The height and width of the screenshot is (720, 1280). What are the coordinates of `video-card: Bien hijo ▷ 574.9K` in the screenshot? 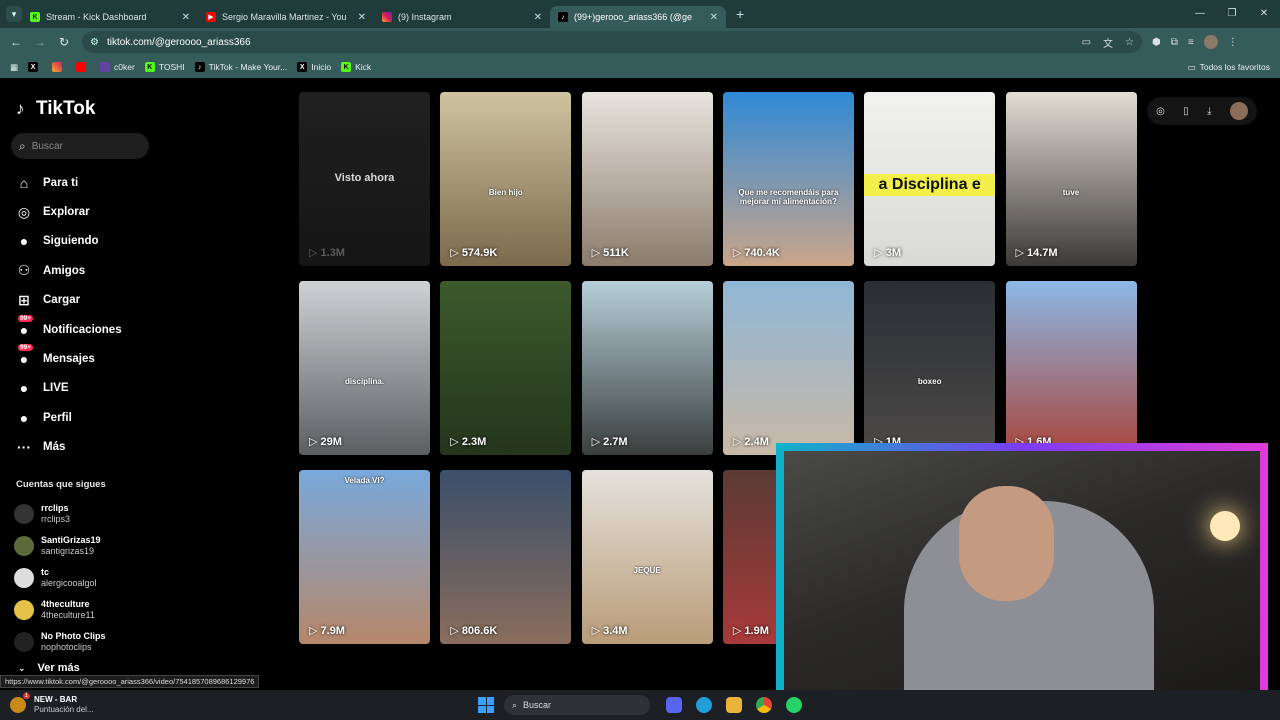 It's located at (506, 179).